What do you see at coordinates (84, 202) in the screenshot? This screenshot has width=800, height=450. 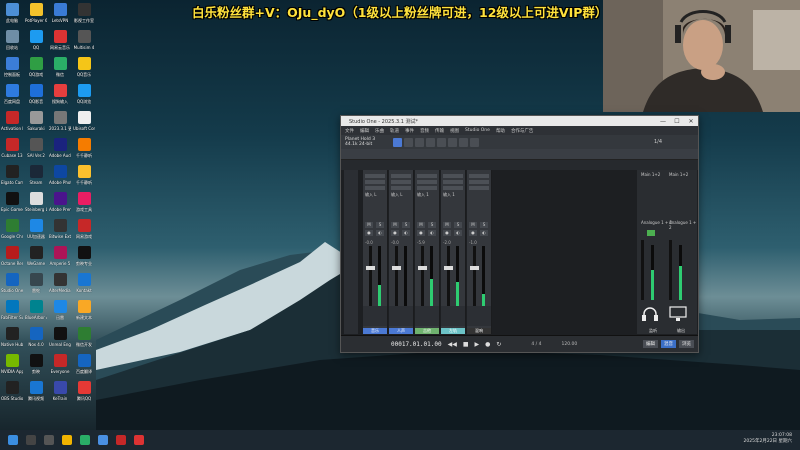 I see `desktop-icon: 游戏工具` at bounding box center [84, 202].